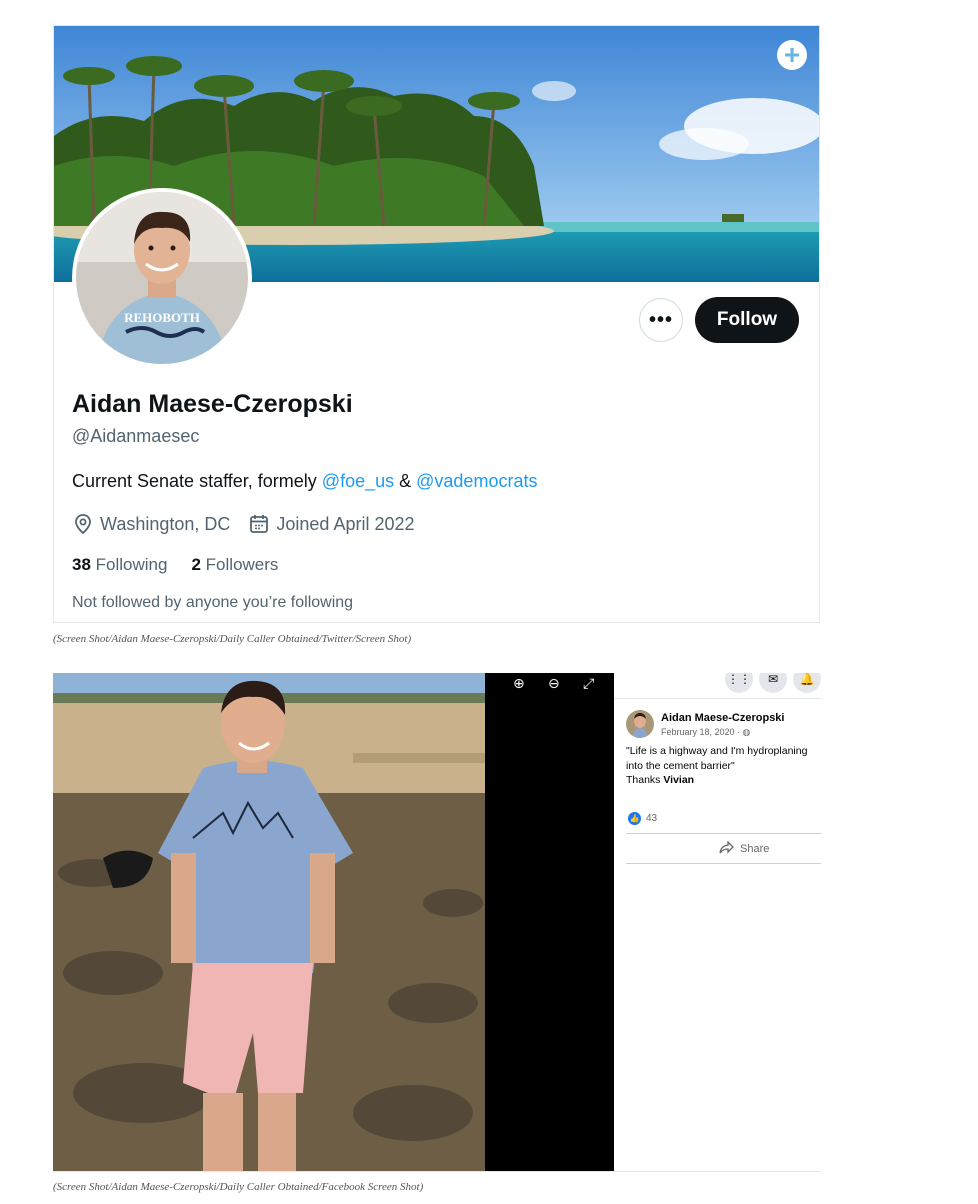 This screenshot has height=1204, width=978. Describe the element at coordinates (259, 524) in the screenshot. I see `calendar-icon` at that location.